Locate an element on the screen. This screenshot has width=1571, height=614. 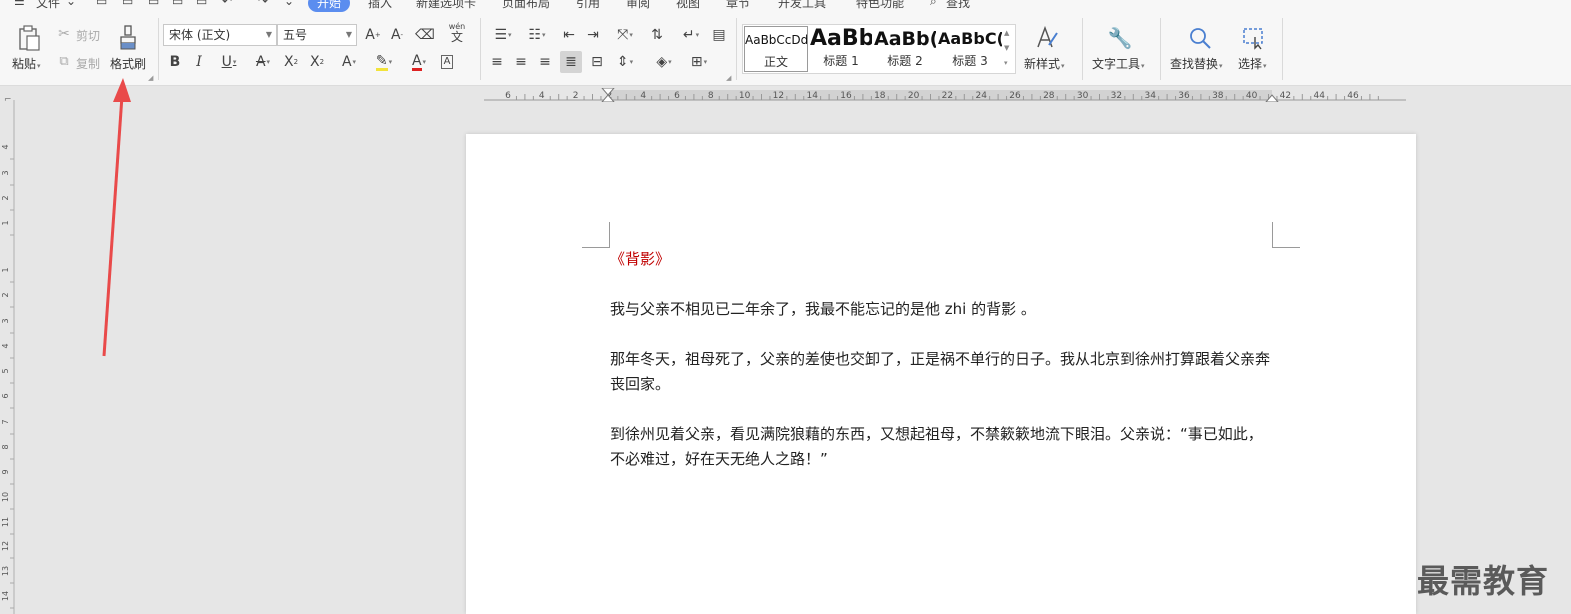
styles-scroll: ▲ ▼ ▾ is located at coordinates (1006, 48).